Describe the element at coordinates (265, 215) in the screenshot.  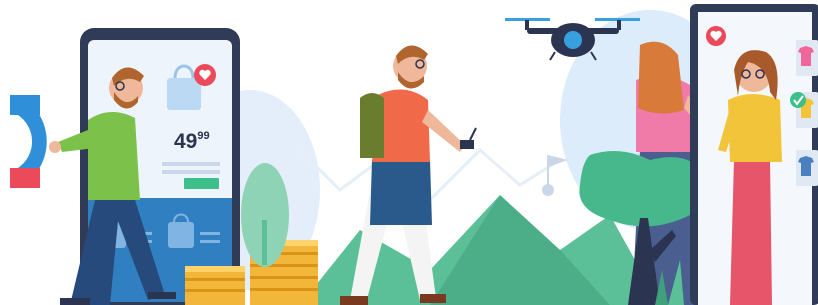
I see `small-tree` at that location.